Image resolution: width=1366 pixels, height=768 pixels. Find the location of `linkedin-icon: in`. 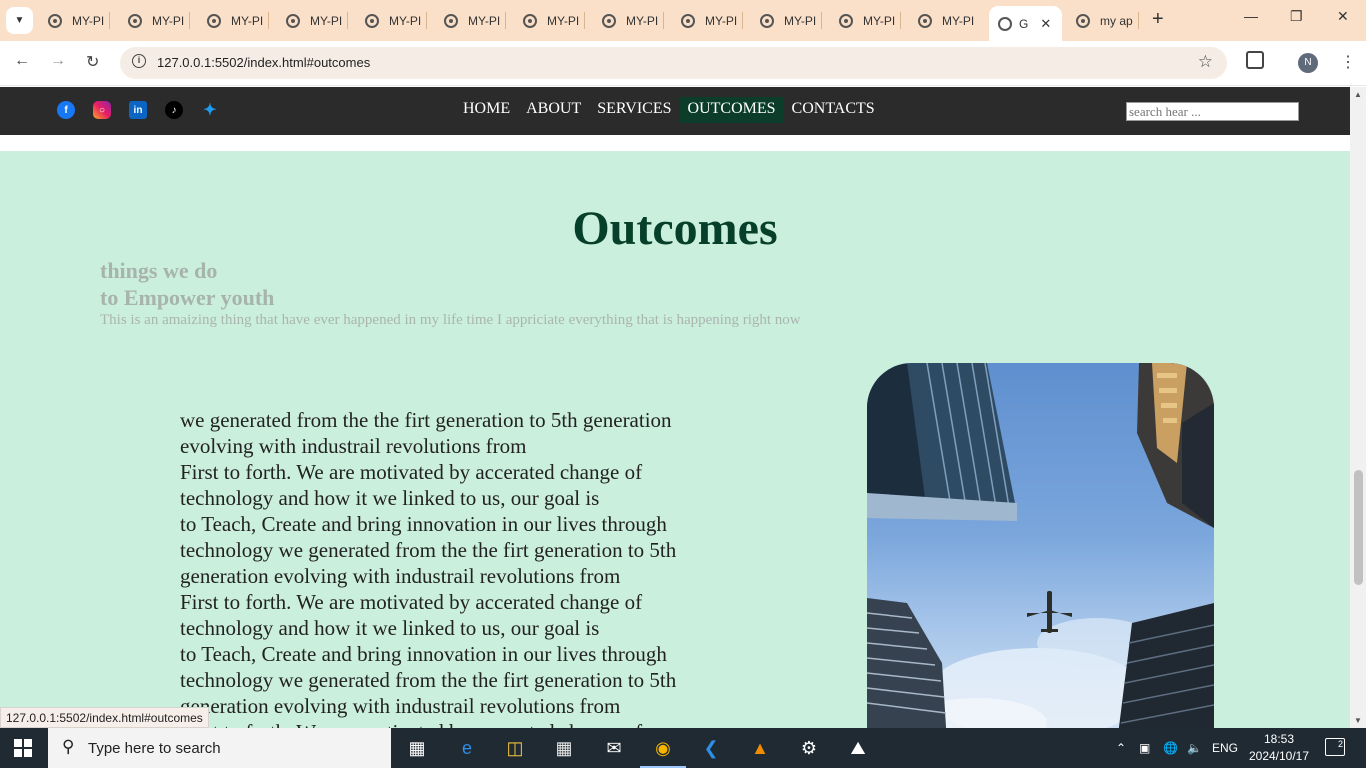

linkedin-icon: in is located at coordinates (138, 110).